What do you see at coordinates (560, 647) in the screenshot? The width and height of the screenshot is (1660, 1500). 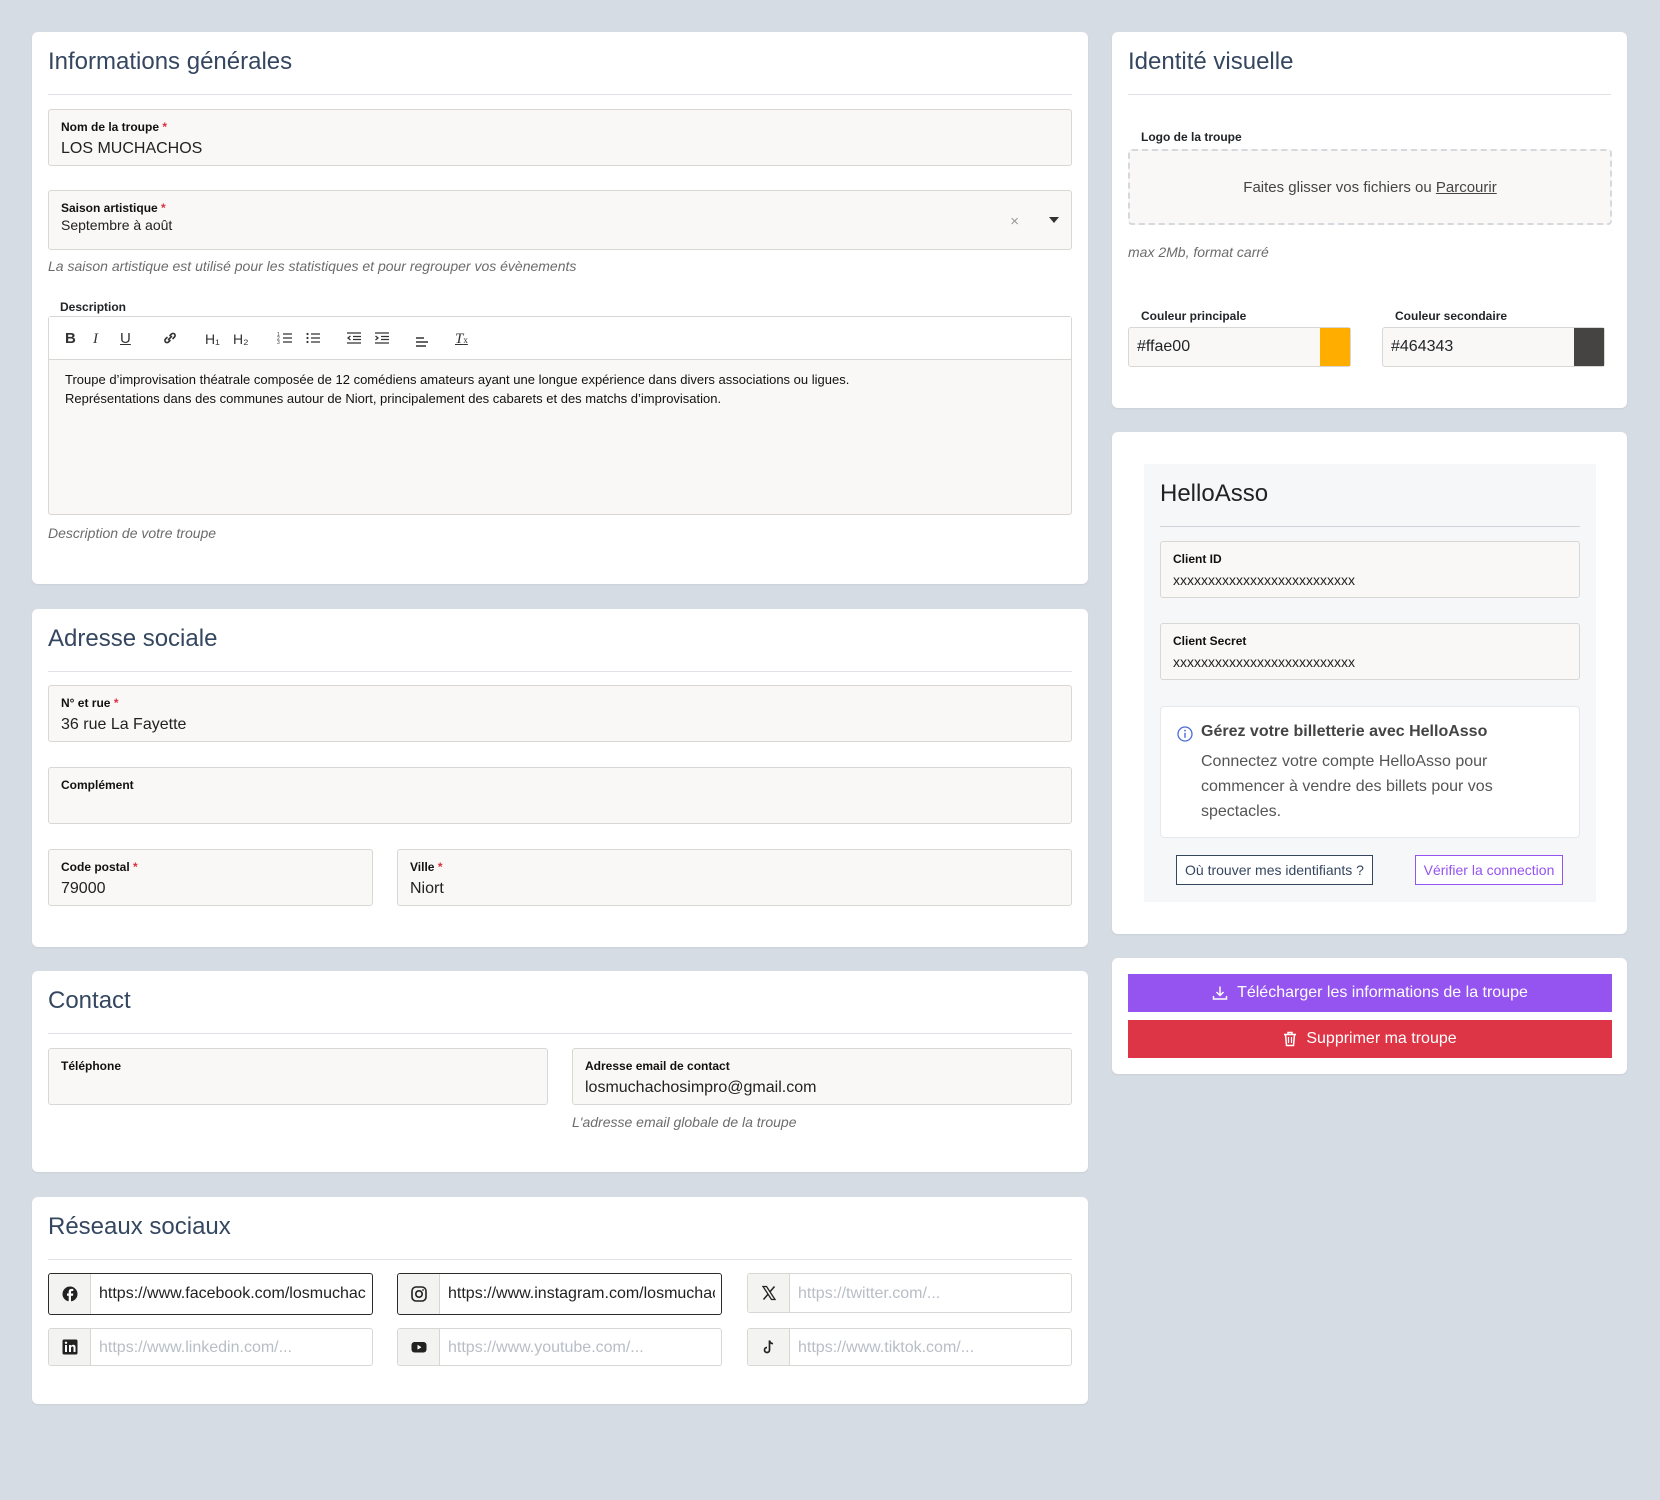 I see `address-title: Adresse sociale` at bounding box center [560, 647].